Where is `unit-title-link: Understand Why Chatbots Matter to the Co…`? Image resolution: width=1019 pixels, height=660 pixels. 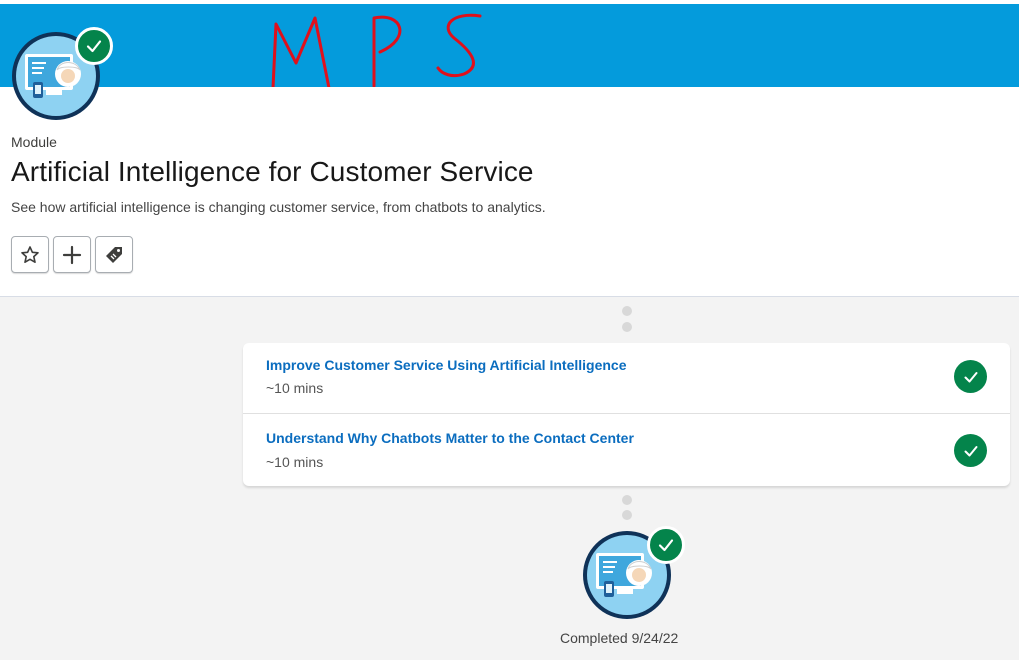 unit-title-link: Understand Why Chatbots Matter to the Co… is located at coordinates (450, 438).